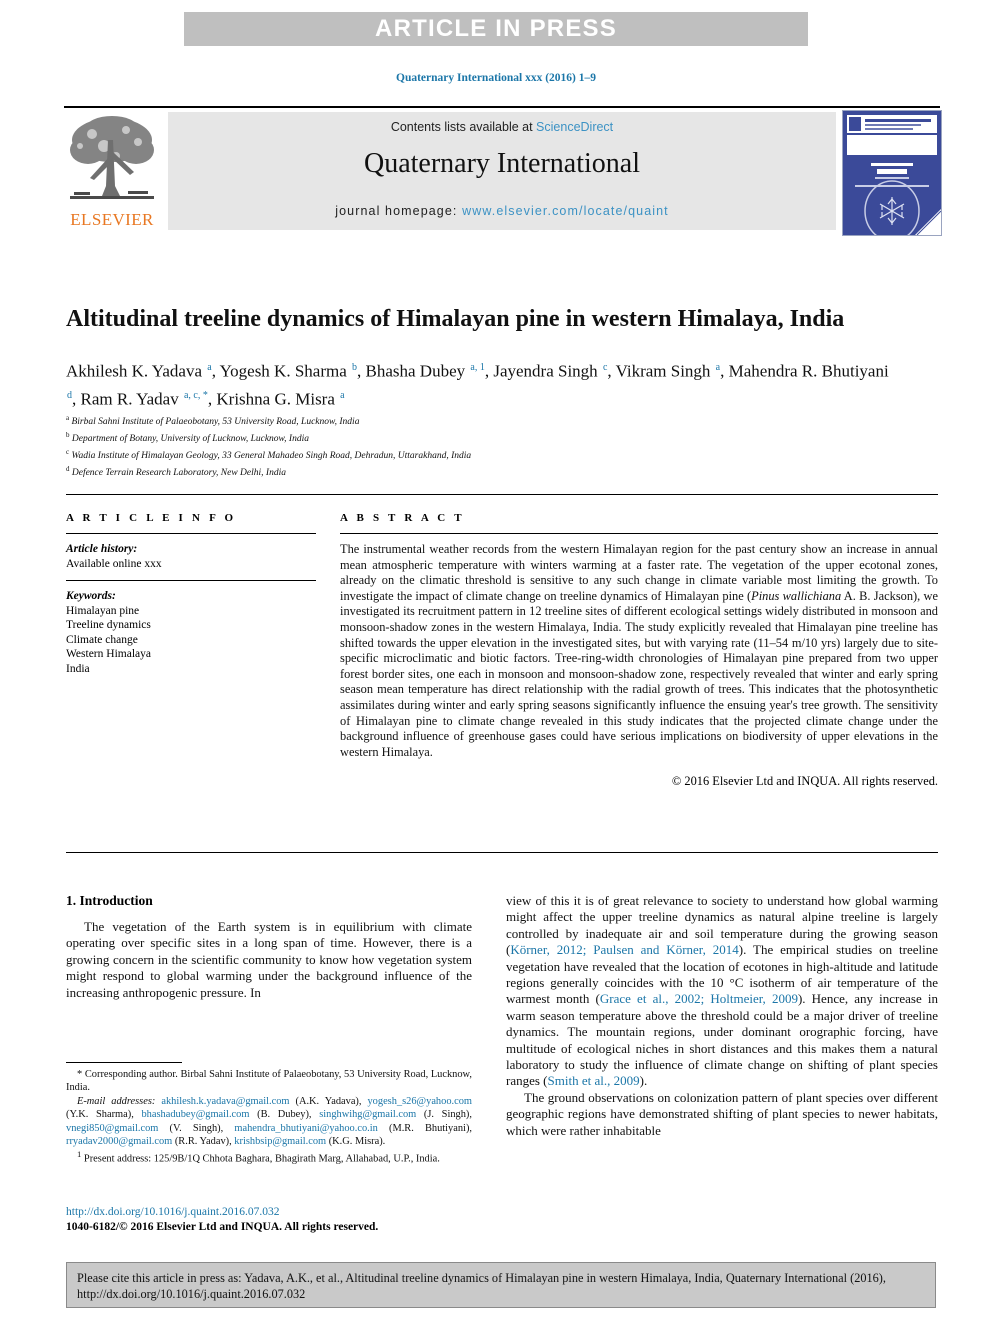 The width and height of the screenshot is (992, 1323). Describe the element at coordinates (502, 107) in the screenshot. I see `masthead-top-rule` at that location.